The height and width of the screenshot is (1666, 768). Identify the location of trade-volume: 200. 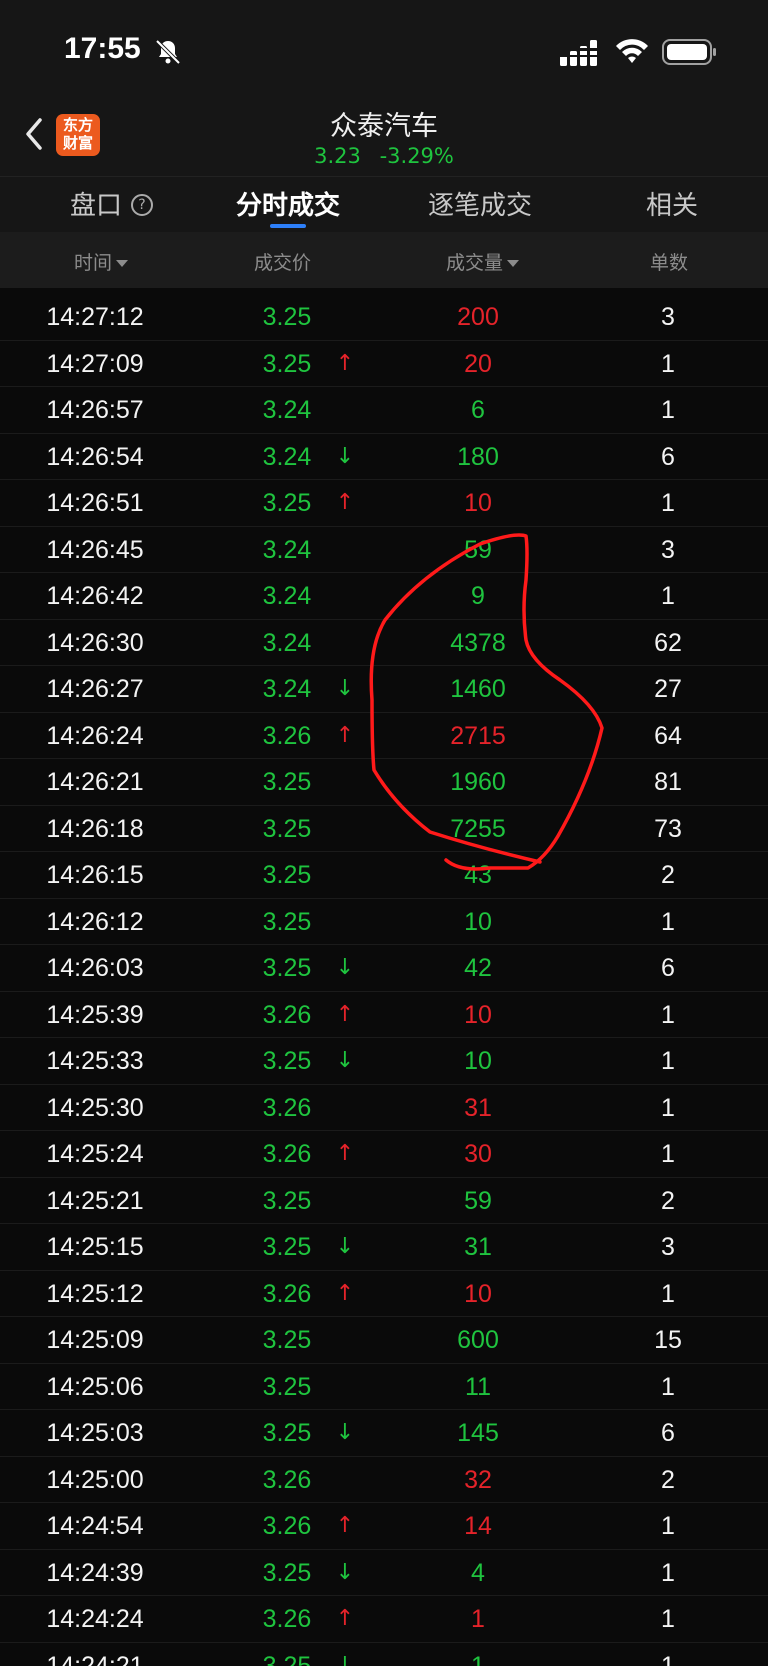
(478, 317).